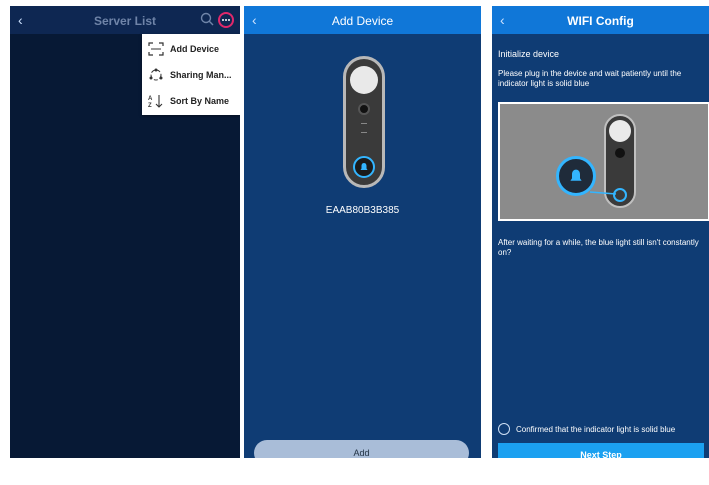 Image resolution: width=709 pixels, height=485 pixels. I want to click on svg-text: Z, so click(150, 105).